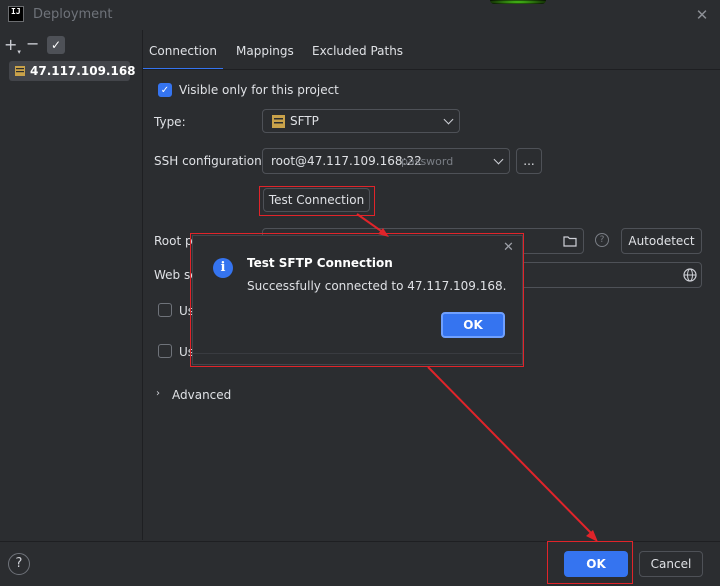 Image resolution: width=720 pixels, height=586 pixels. Describe the element at coordinates (357, 300) in the screenshot. I see `annotation-box-dialog` at that location.